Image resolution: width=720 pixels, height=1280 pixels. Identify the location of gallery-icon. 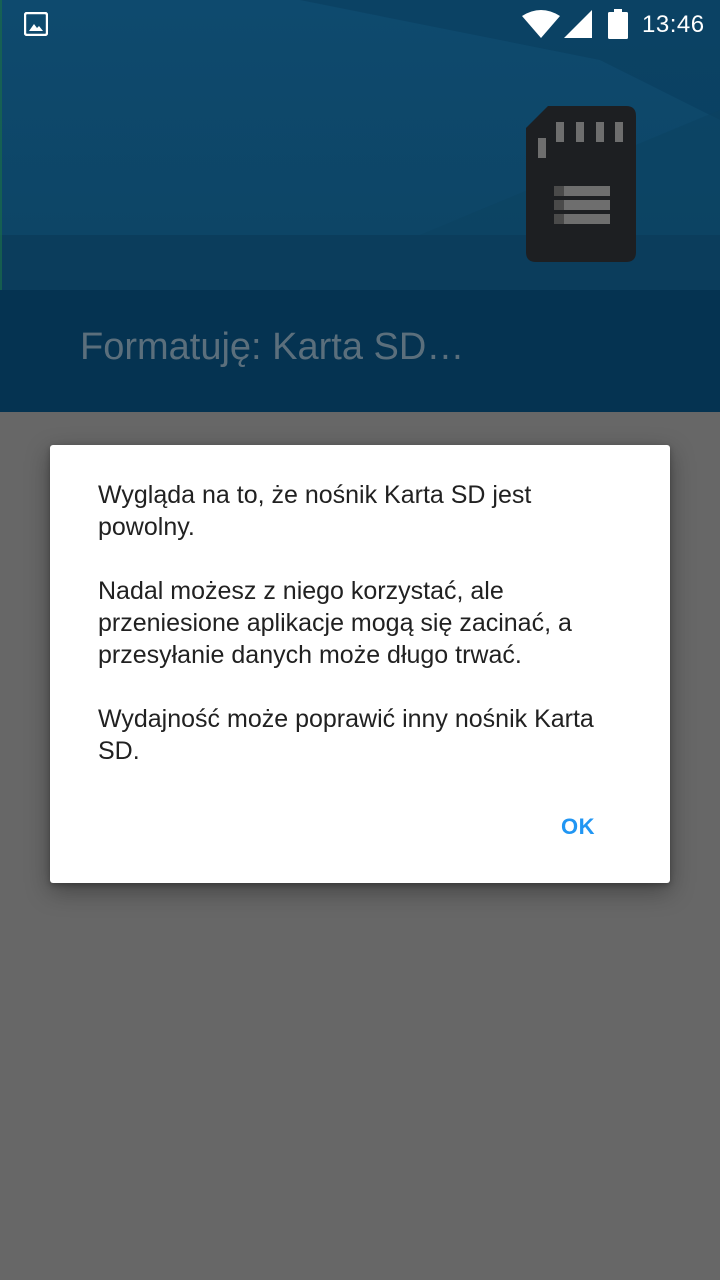
(36, 24).